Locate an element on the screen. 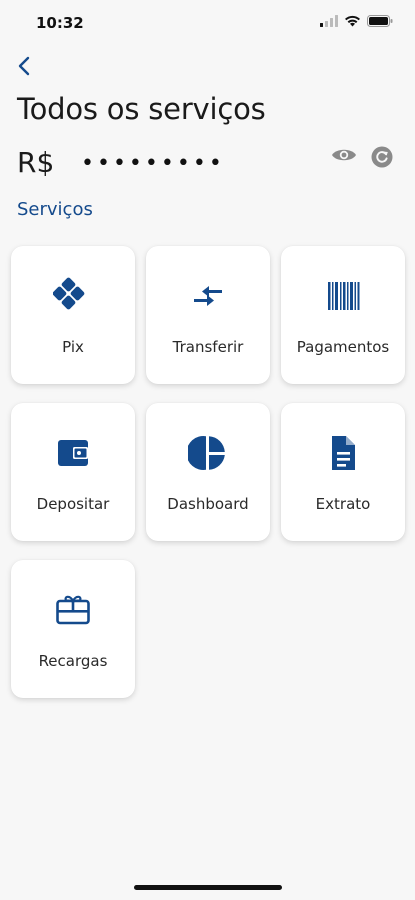 The height and width of the screenshot is (900, 415). wifi-icon is located at coordinates (352, 21).